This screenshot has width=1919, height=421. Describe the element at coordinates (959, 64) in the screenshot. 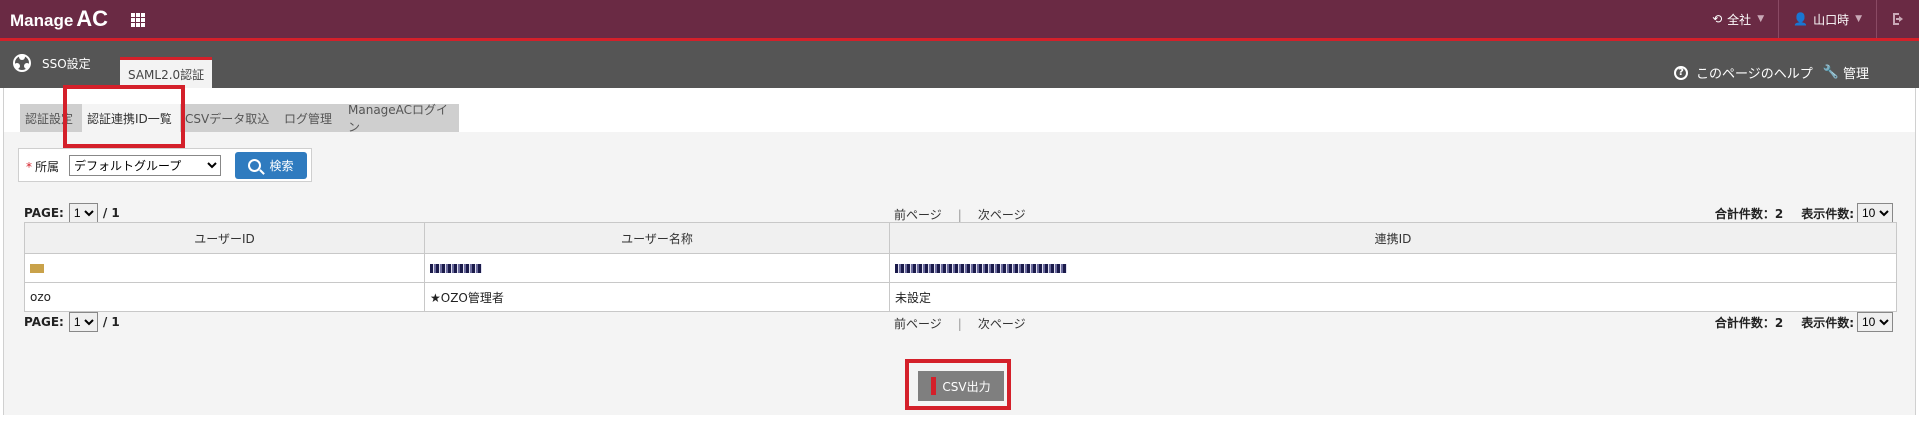

I see `sub-header: SSO設定 SAML2.0認証 ? このページのヘルプ 🔧 管理` at that location.